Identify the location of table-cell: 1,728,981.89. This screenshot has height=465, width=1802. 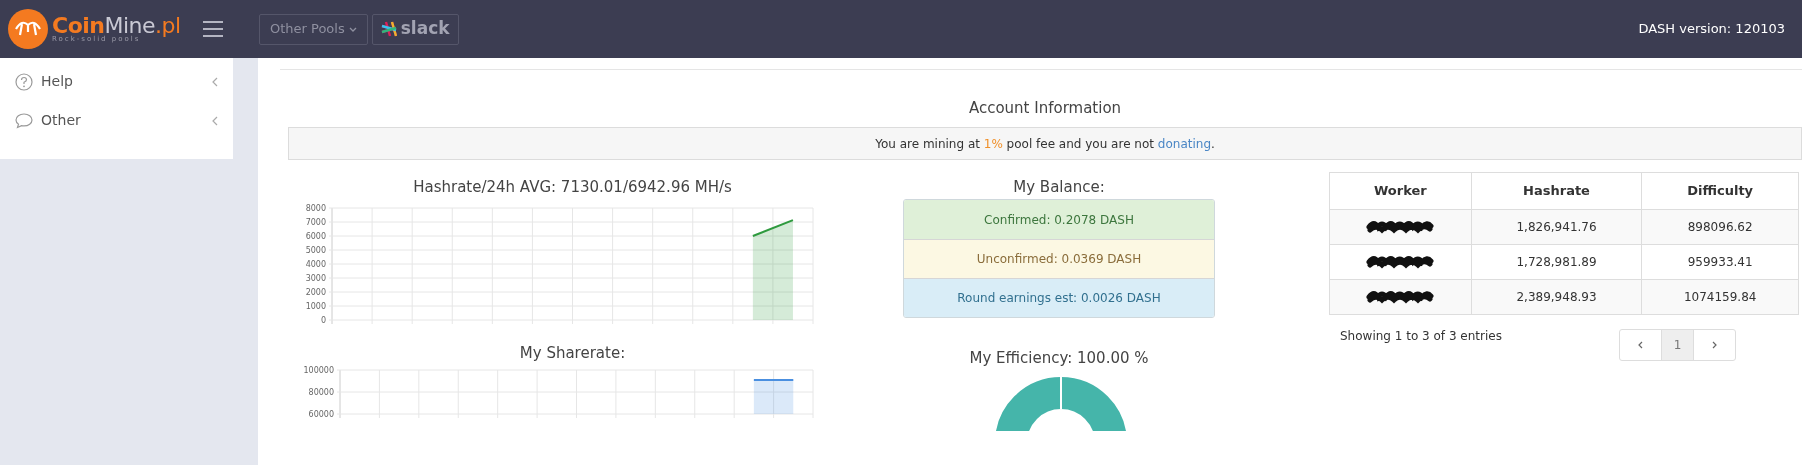
(1556, 262).